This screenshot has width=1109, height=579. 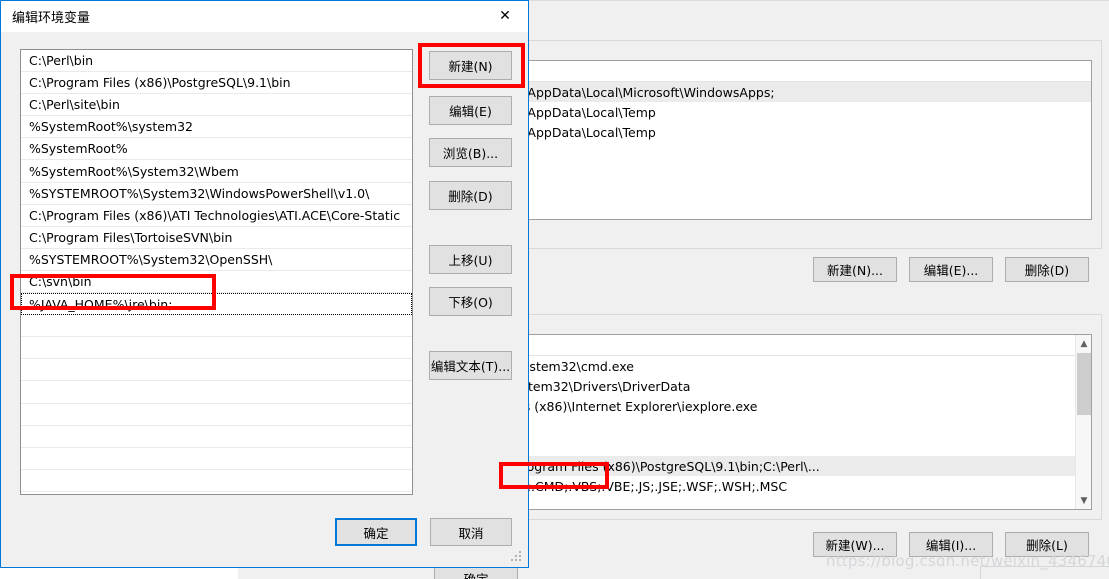 What do you see at coordinates (216, 238) in the screenshot?
I see `list-item: C:\Program Files\TortoiseSVN\bin` at bounding box center [216, 238].